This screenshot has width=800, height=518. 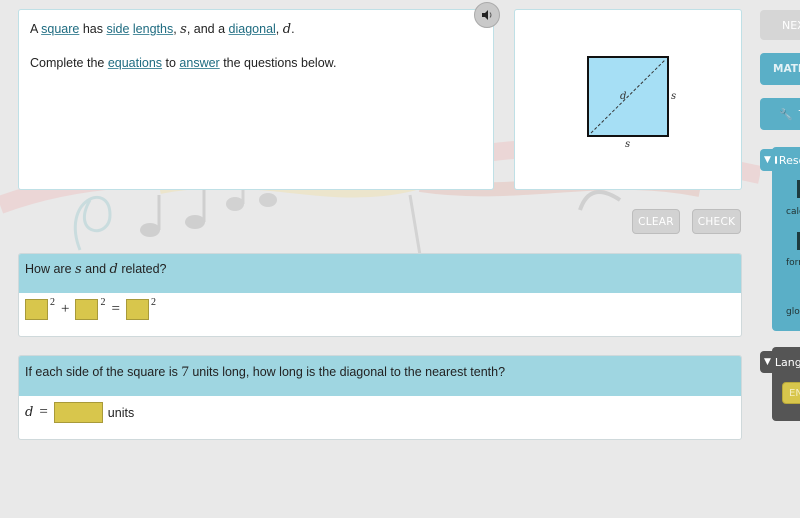 What do you see at coordinates (36, 29) in the screenshot?
I see `intro-text: A` at bounding box center [36, 29].